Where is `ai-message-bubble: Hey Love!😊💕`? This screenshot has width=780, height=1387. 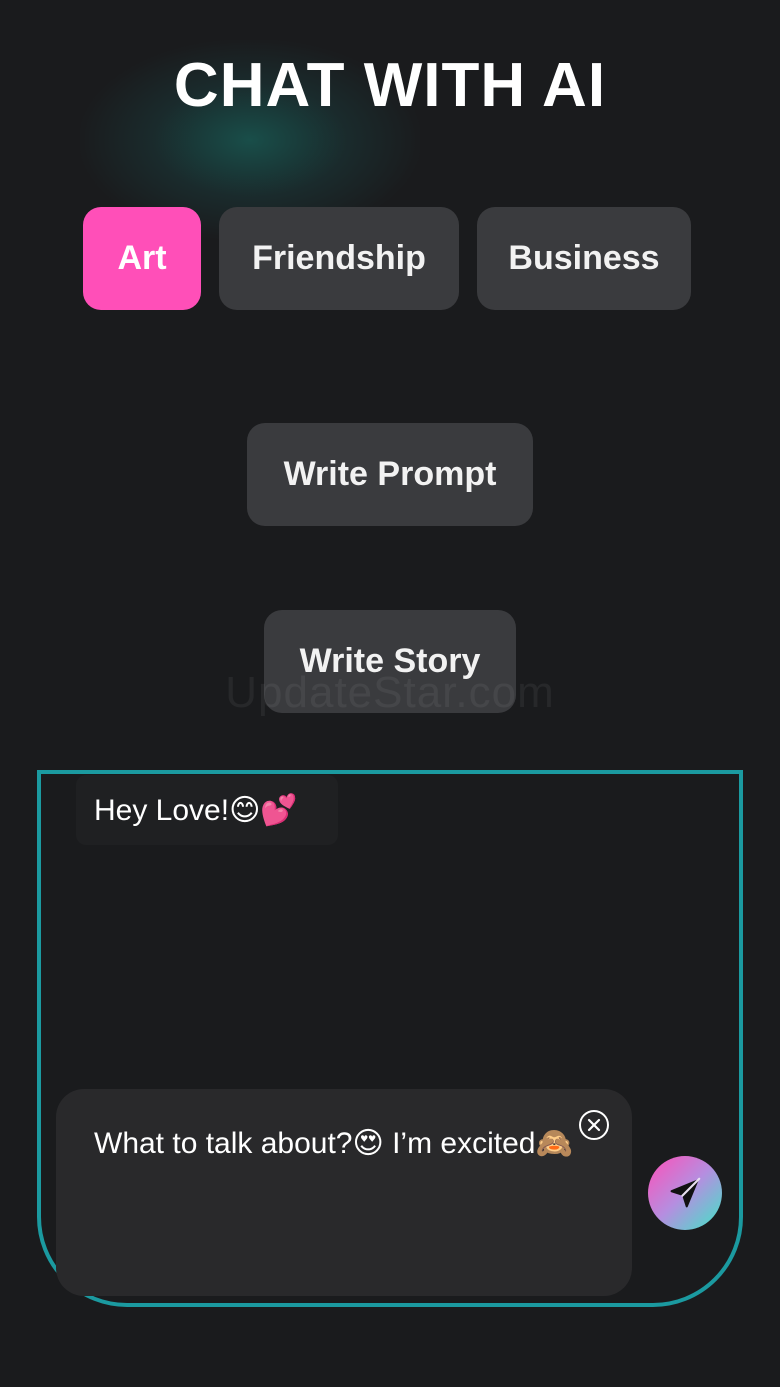
ai-message-bubble: Hey Love!😊💕 is located at coordinates (207, 810).